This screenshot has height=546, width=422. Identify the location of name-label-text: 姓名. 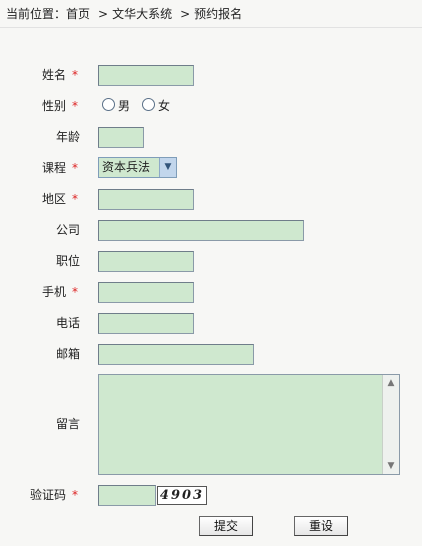
(53, 75).